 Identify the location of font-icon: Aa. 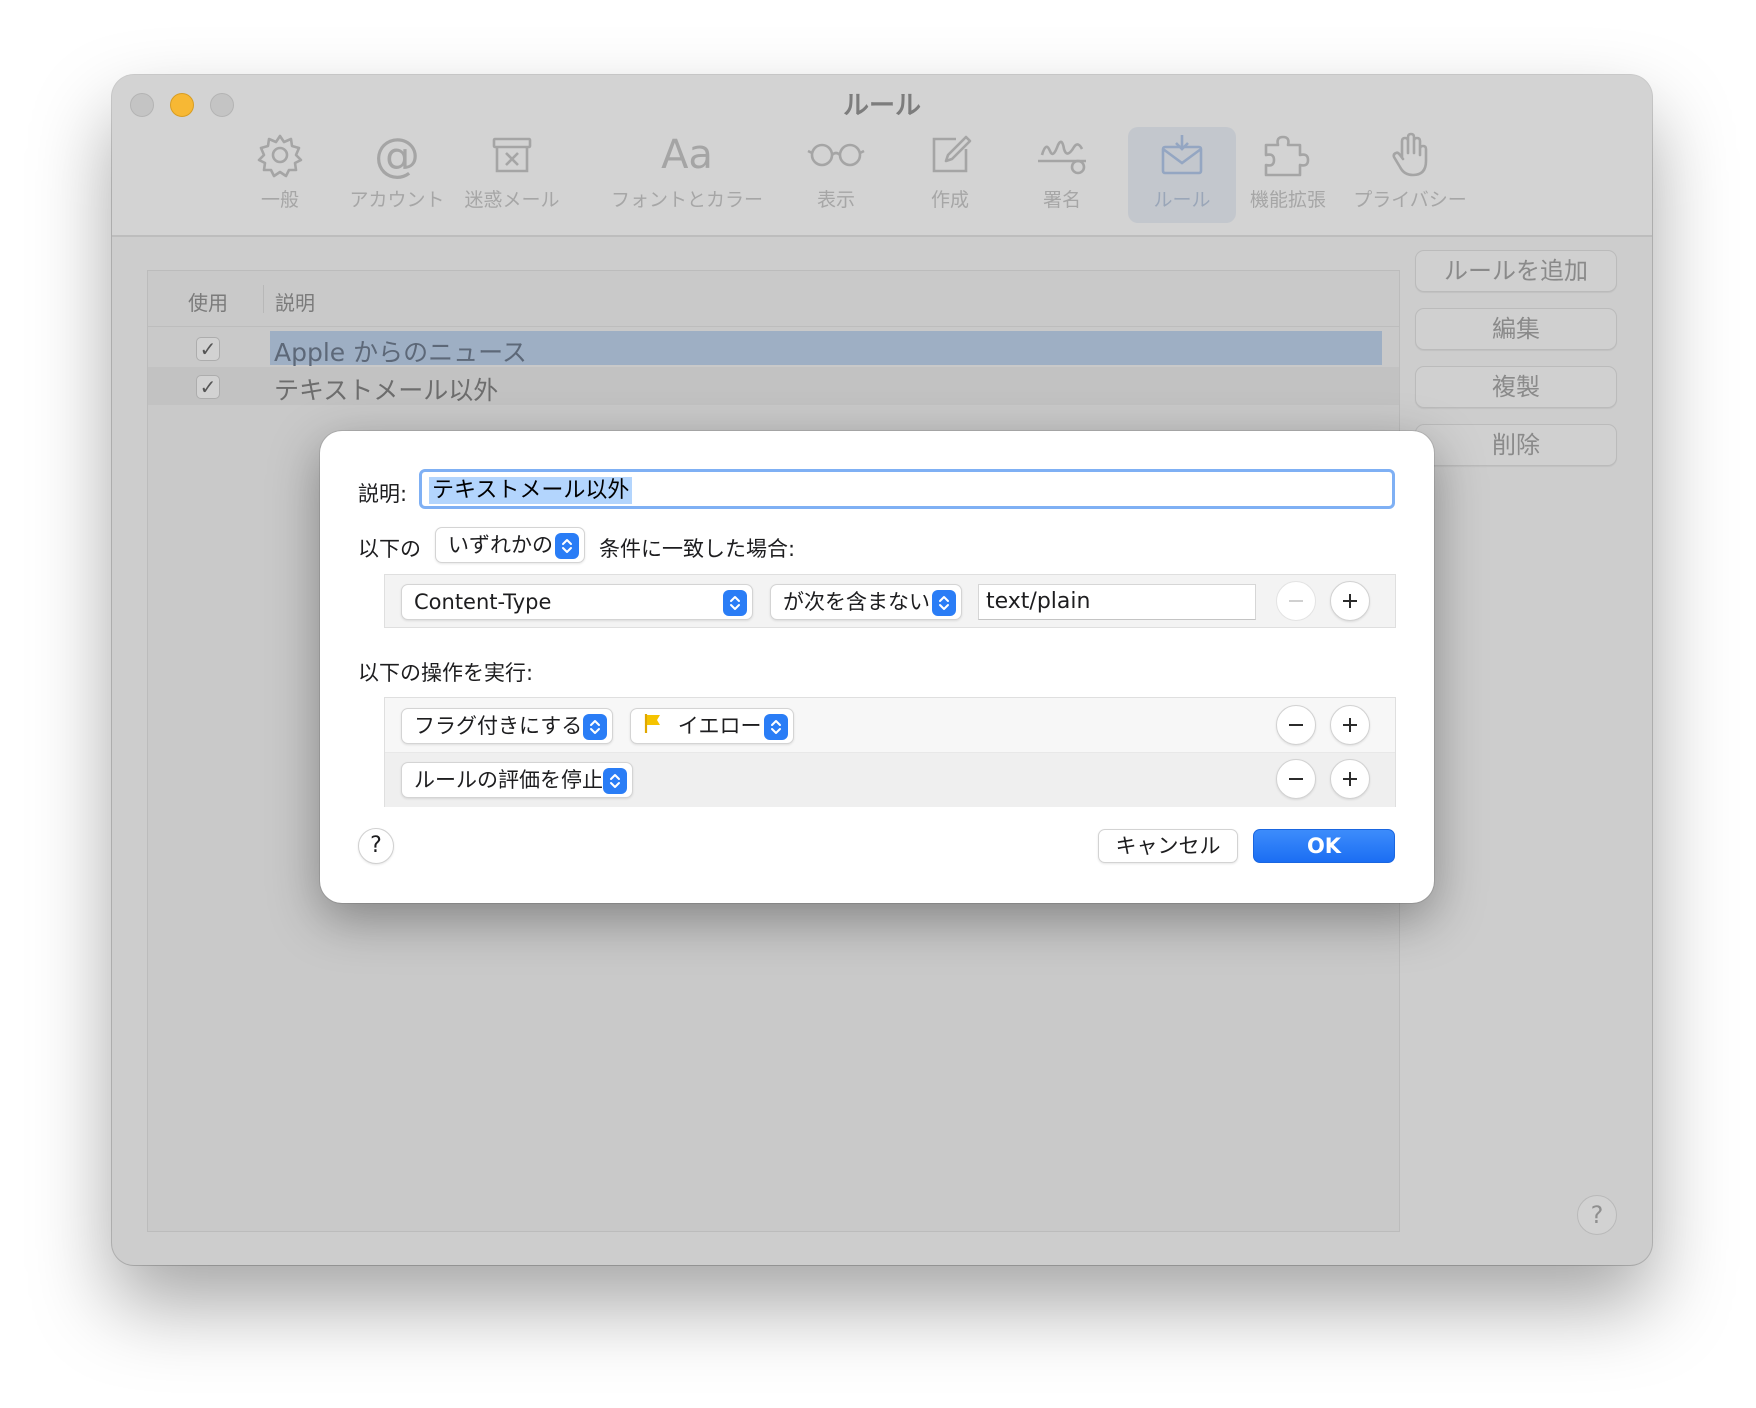
(687, 155).